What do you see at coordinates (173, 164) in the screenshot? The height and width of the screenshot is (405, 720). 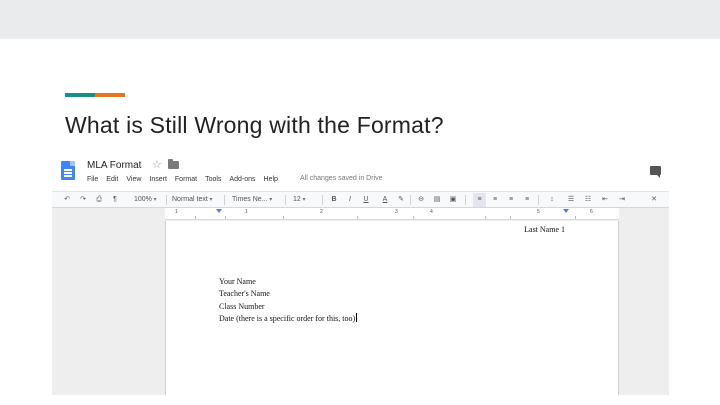 I see `folder-icon` at bounding box center [173, 164].